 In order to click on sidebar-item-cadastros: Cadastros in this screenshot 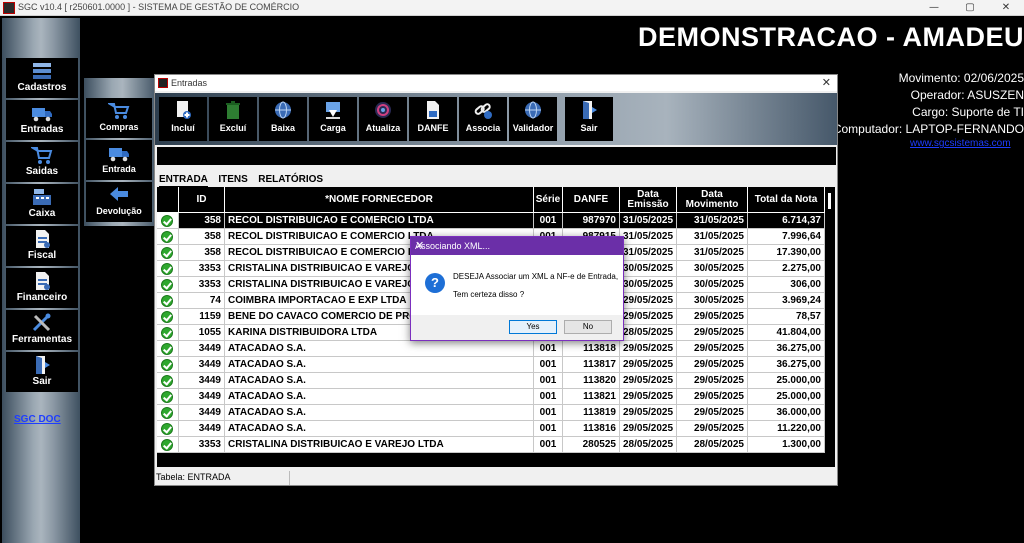, I will do `click(42, 78)`.